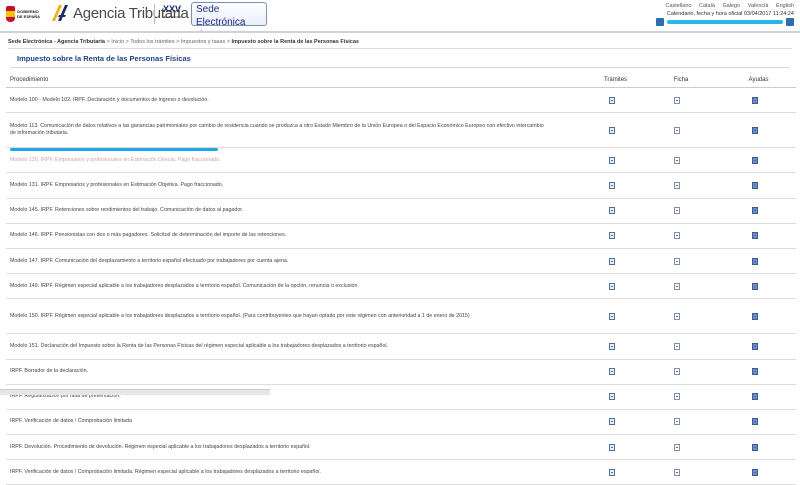  What do you see at coordinates (56, 42) in the screenshot?
I see `breadcrumb-root: Sede Electrónica - Agencia Tributaria` at bounding box center [56, 42].